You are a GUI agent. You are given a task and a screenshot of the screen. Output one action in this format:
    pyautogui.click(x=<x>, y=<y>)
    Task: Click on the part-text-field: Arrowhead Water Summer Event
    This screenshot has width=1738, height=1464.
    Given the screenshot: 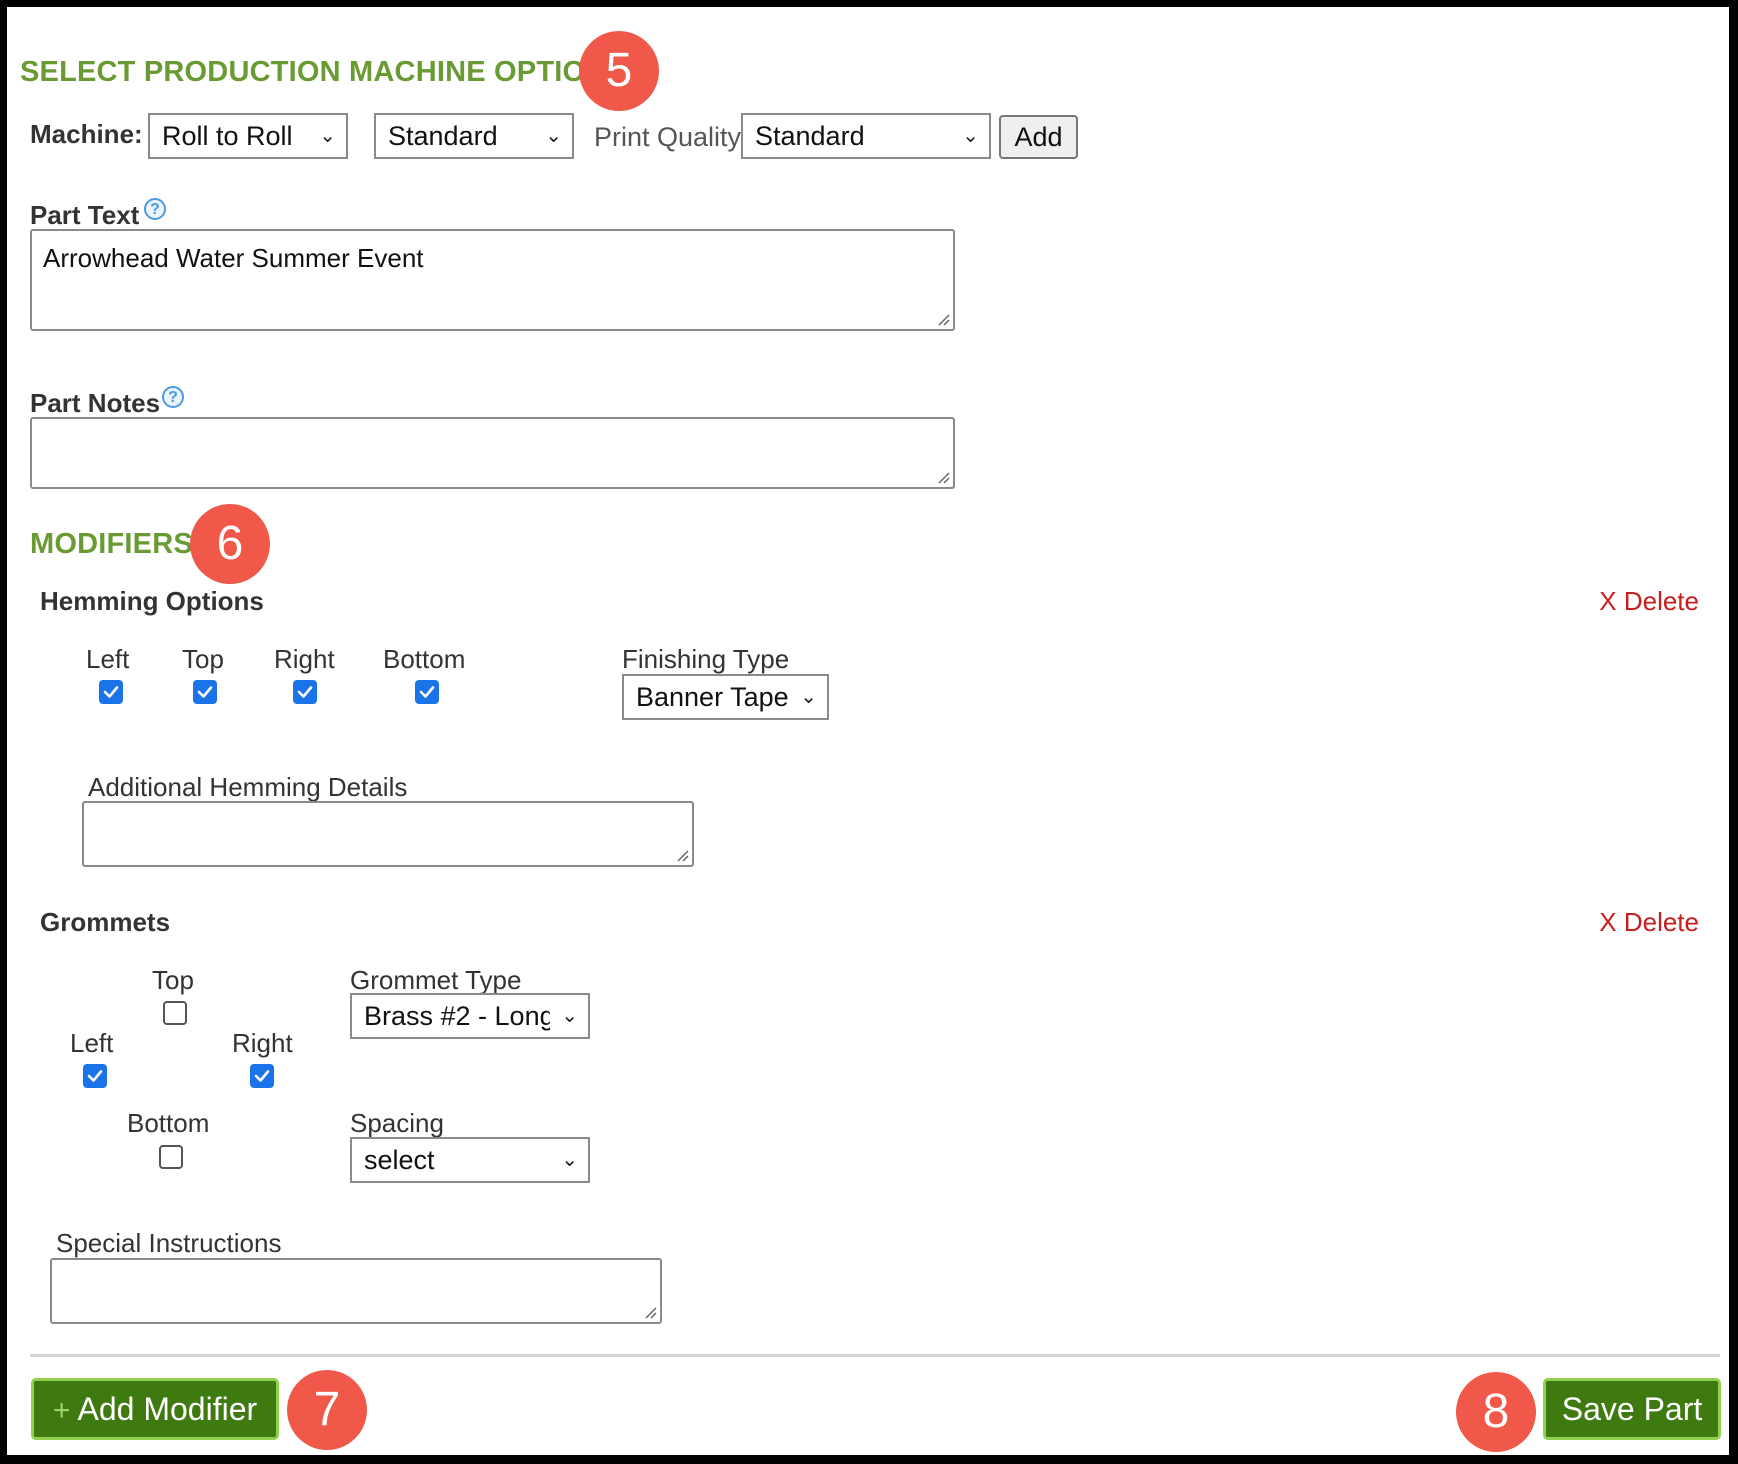 What is the action you would take?
    pyautogui.click(x=492, y=280)
    